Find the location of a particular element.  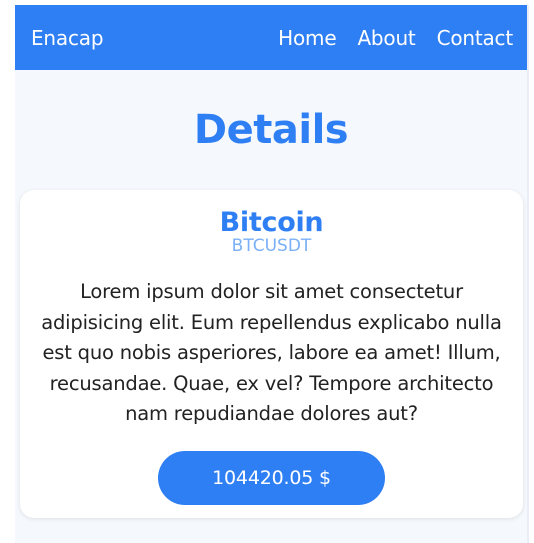

page-title: Details is located at coordinates (271, 130).